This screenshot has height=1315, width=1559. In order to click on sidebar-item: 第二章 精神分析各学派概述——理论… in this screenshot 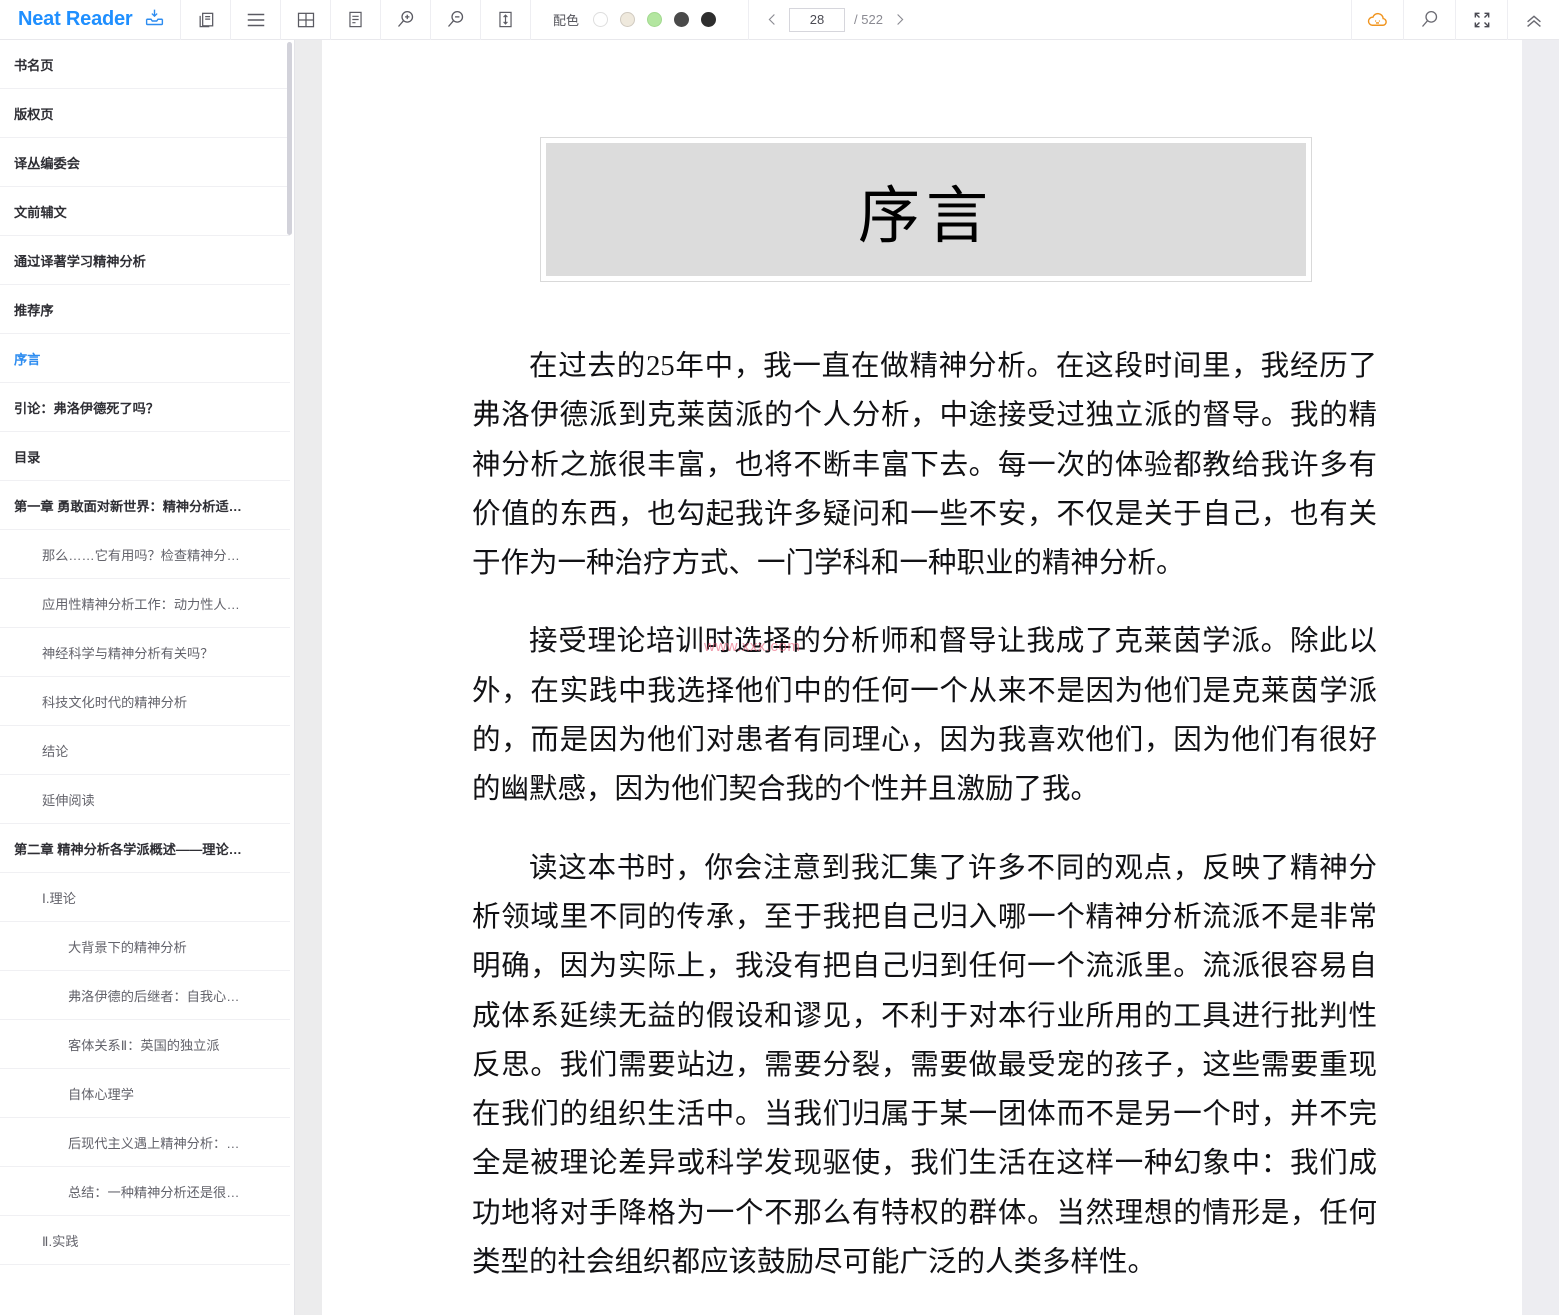, I will do `click(145, 848)`.